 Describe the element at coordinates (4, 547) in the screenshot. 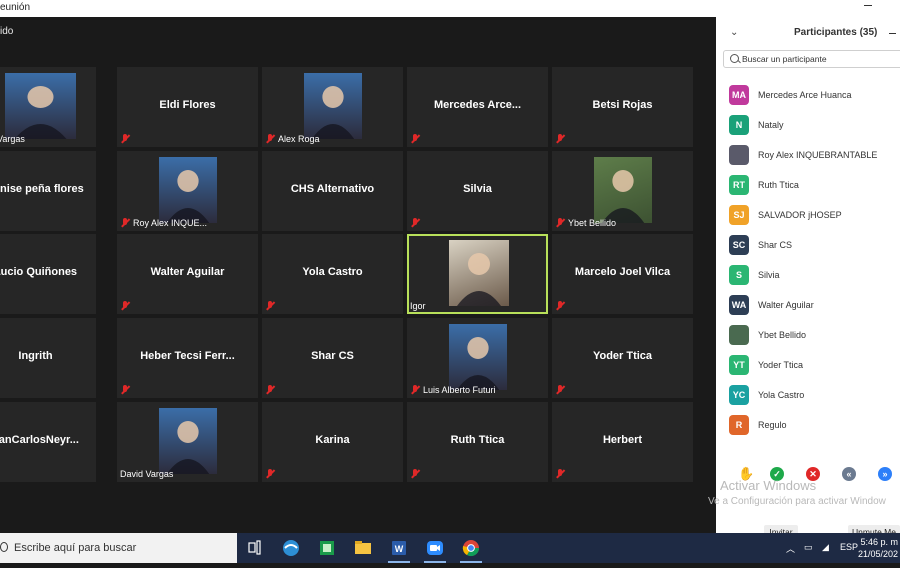

I see `search-icon` at that location.